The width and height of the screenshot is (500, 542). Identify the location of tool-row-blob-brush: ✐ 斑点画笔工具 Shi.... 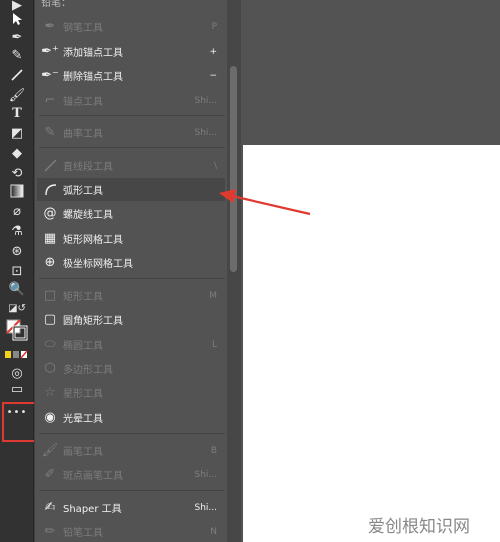
(131, 474).